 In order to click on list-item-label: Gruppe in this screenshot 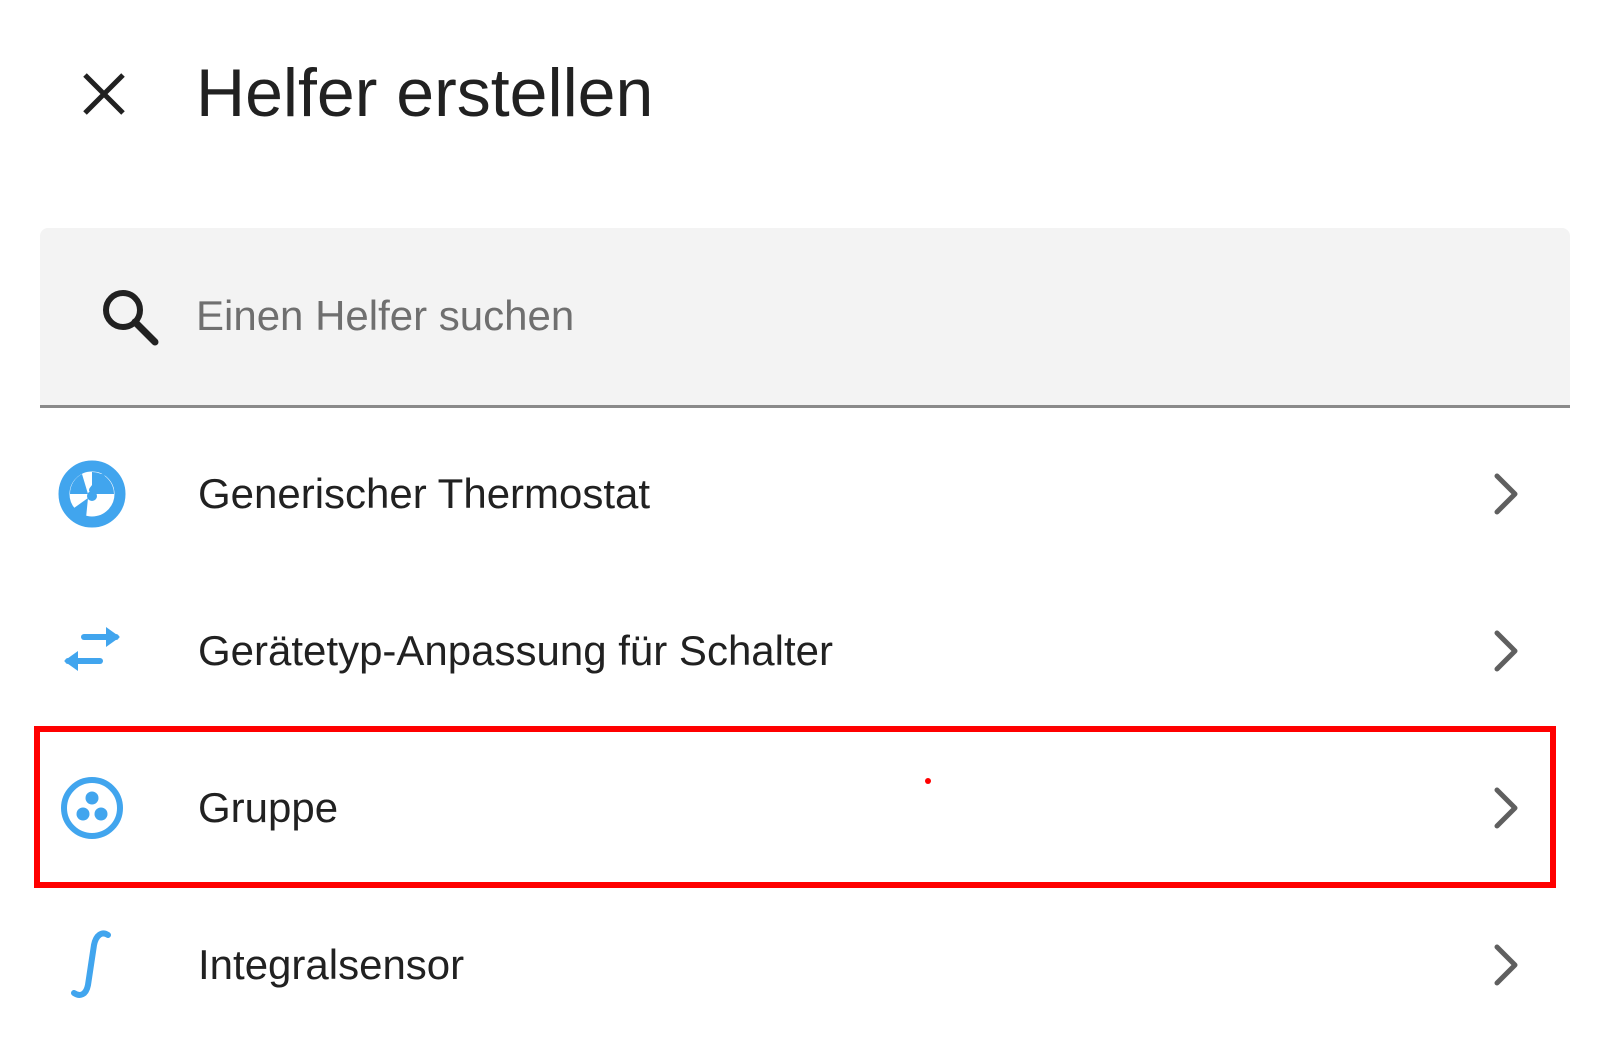, I will do `click(268, 807)`.